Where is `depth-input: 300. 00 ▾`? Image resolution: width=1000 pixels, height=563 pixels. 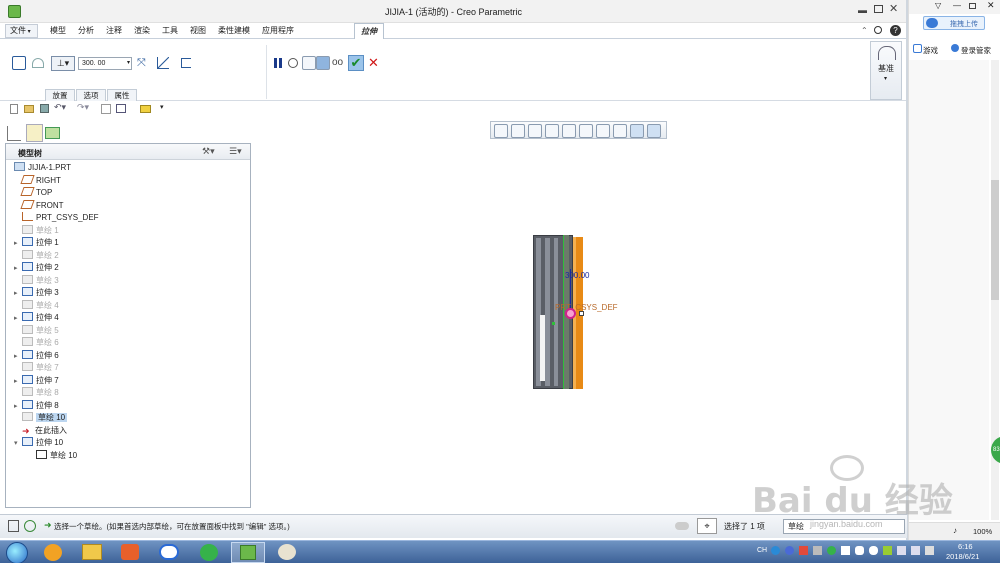
depth-input: 300. 00 ▾ is located at coordinates (105, 63).